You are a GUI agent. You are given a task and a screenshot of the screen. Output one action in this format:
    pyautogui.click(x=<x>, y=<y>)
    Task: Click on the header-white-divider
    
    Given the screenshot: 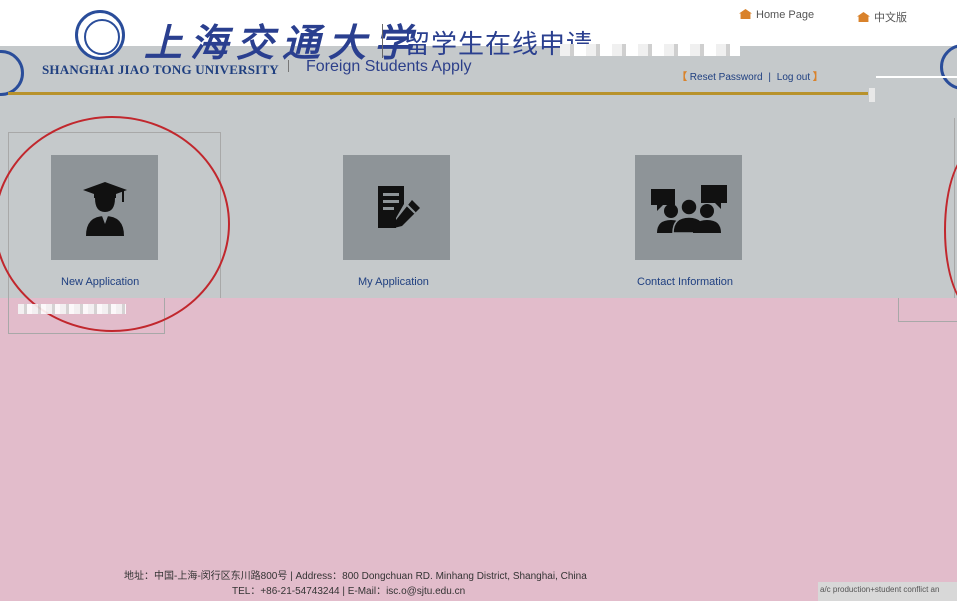 What is the action you would take?
    pyautogui.click(x=916, y=77)
    